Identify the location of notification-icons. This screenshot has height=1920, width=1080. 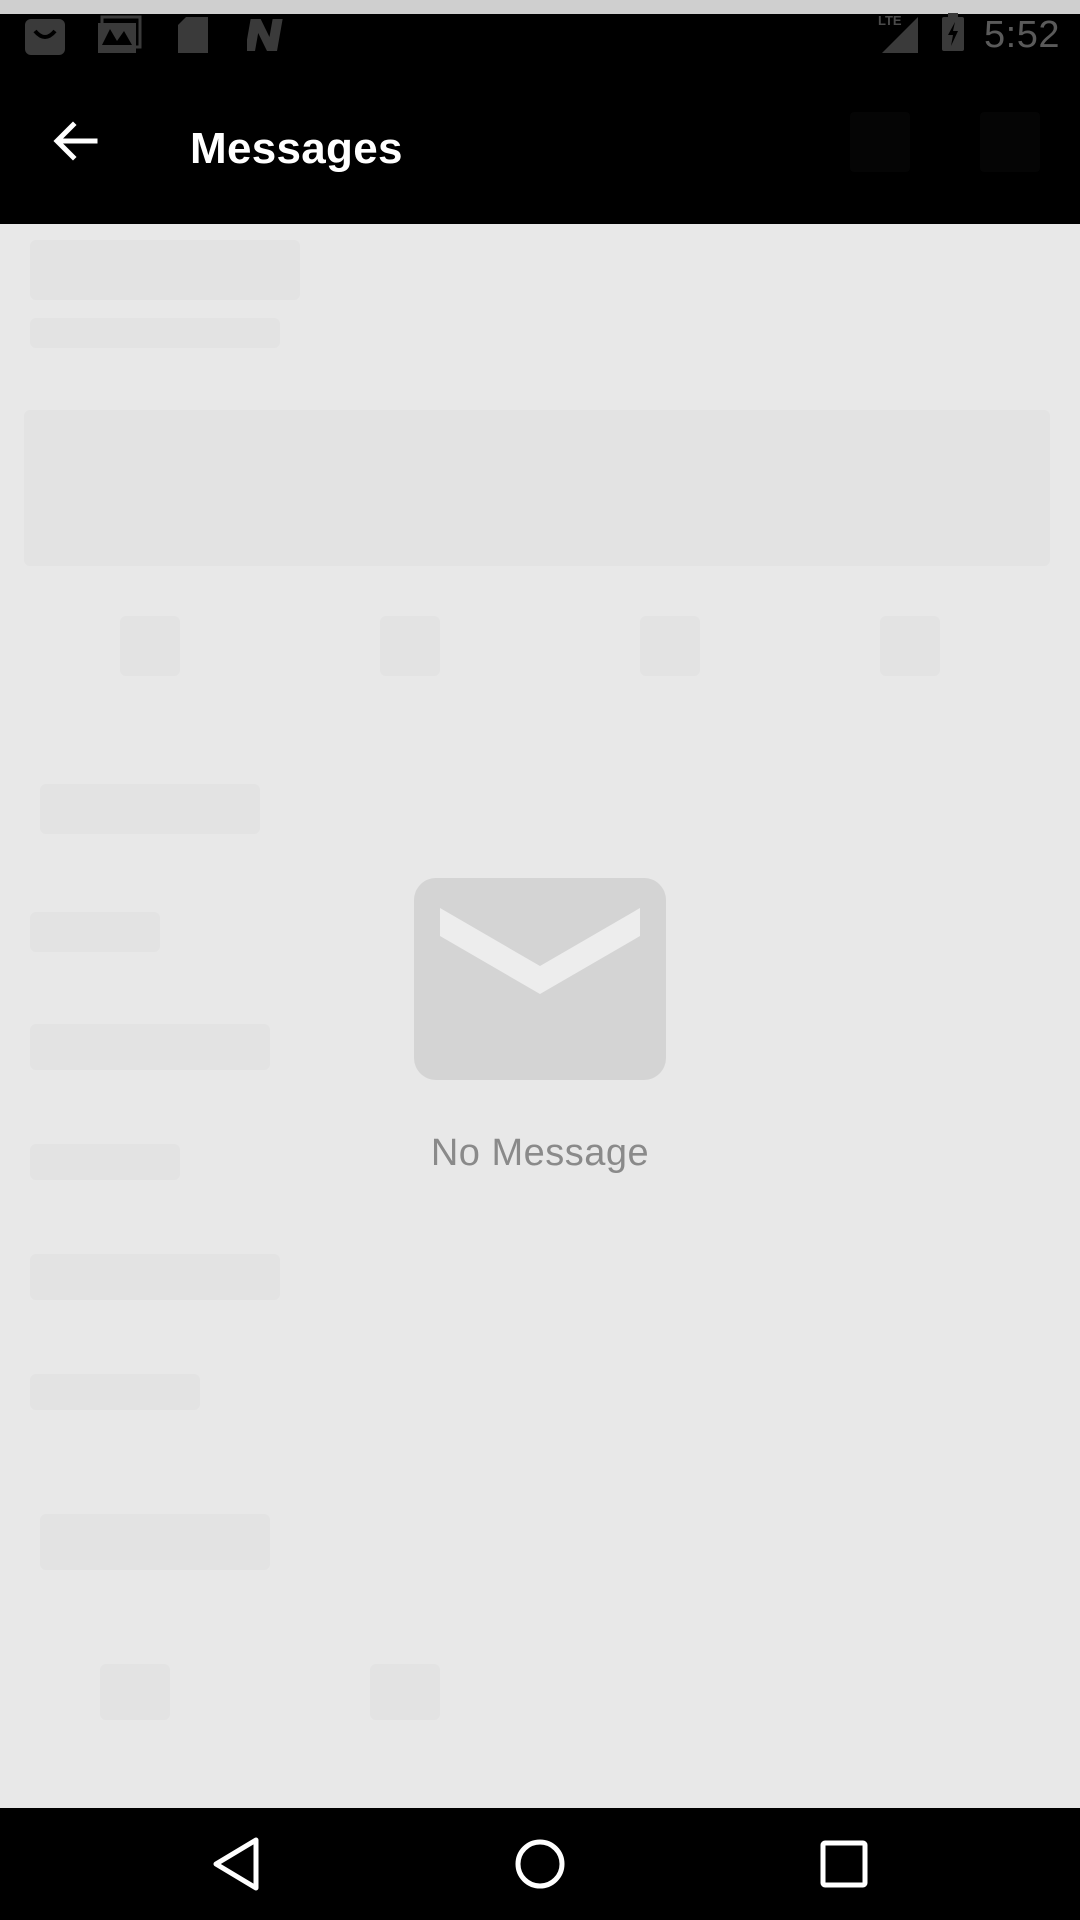
(156, 35).